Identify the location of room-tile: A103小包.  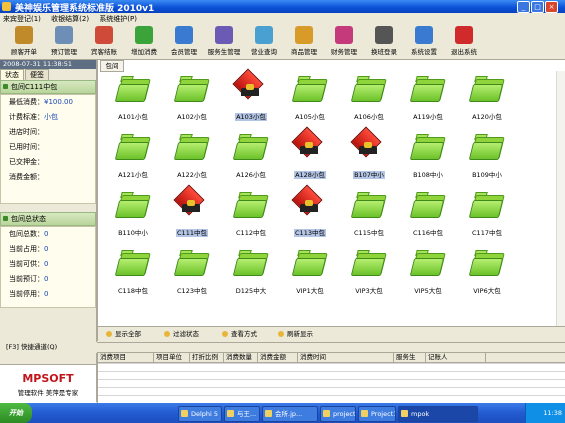
(251, 100).